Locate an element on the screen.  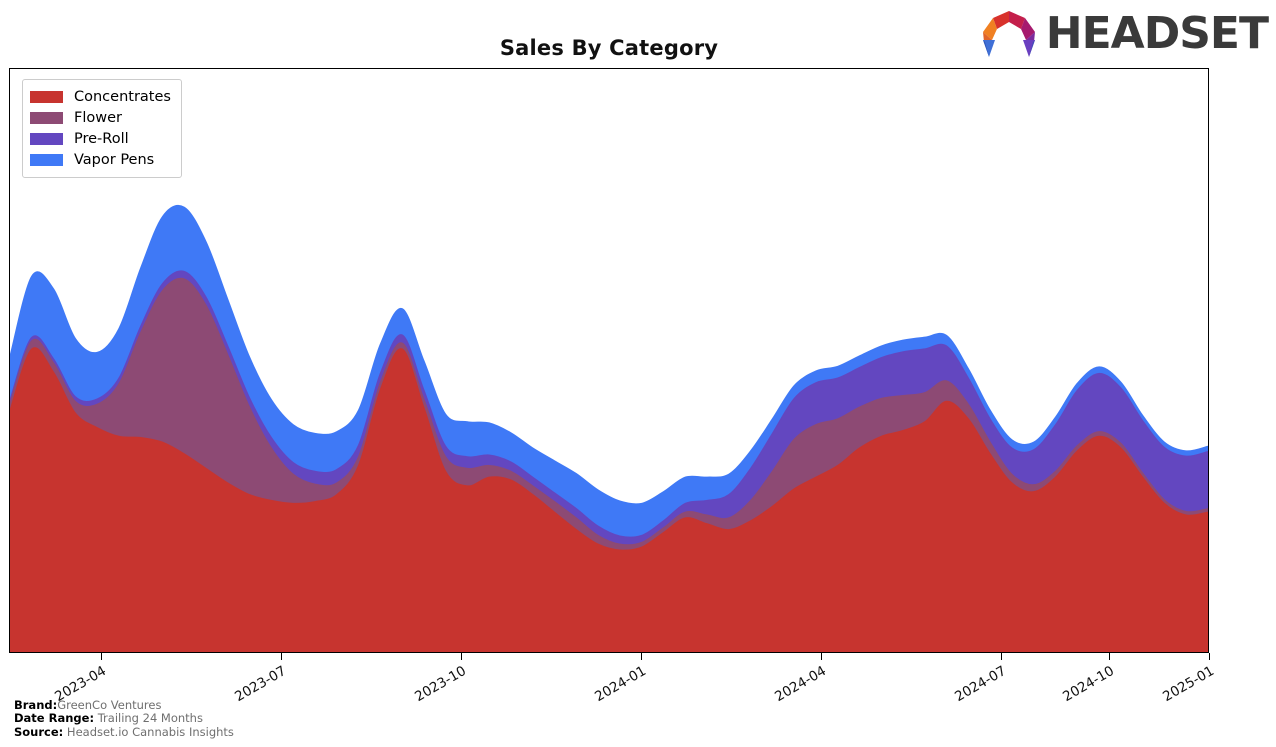
footer-date-range-line: Date Range: Trailing 24 Months is located at coordinates (124, 718).